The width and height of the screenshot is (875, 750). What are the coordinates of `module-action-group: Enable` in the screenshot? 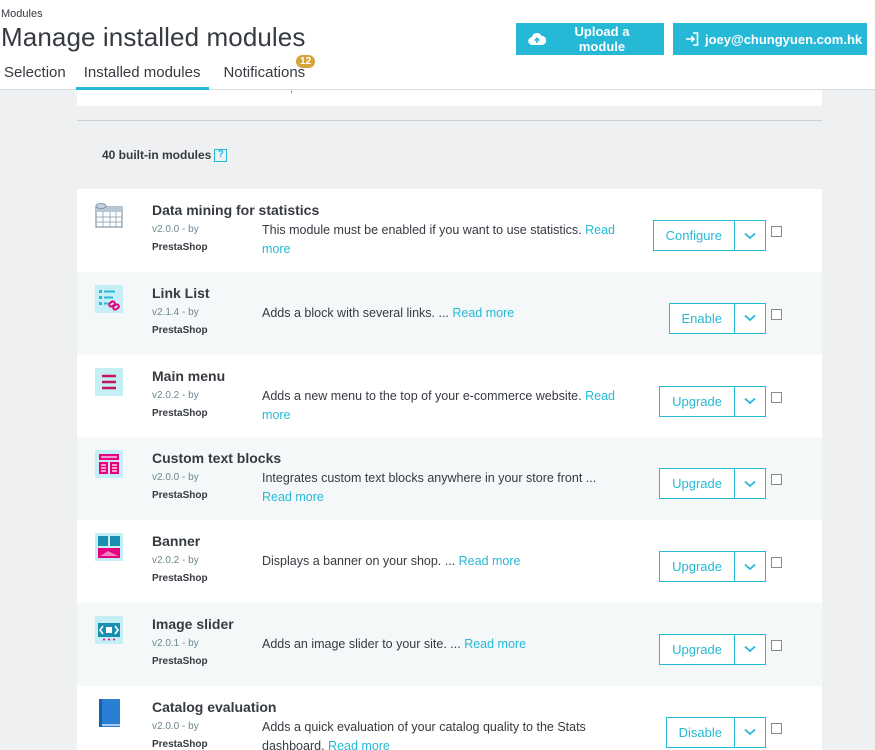 It's located at (717, 318).